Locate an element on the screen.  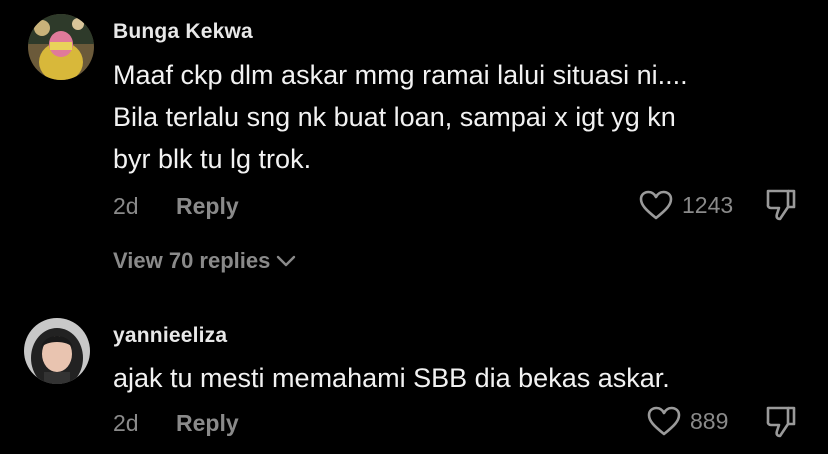
like-button: 1243 is located at coordinates (685, 205).